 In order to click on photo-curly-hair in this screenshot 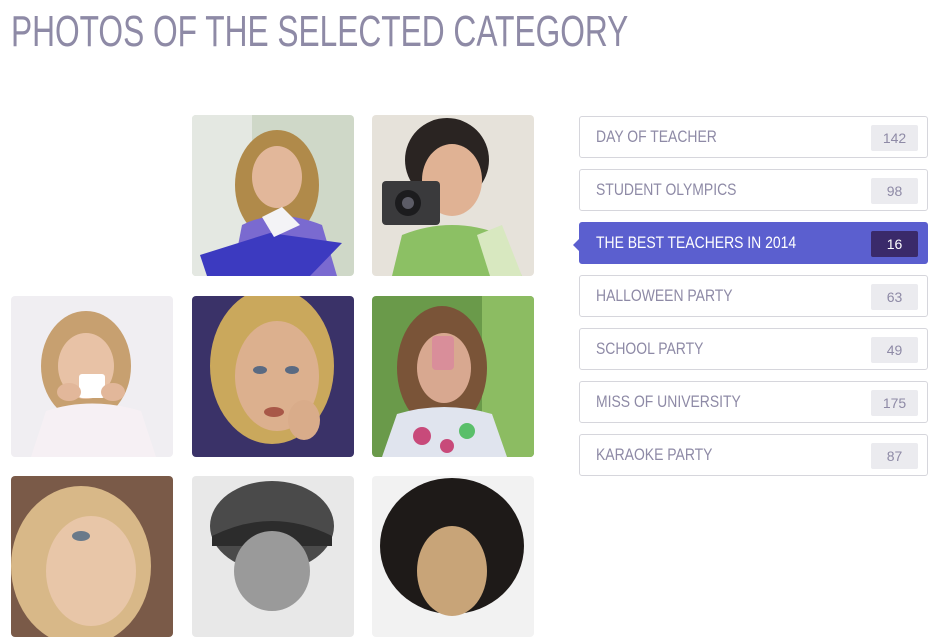, I will do `click(453, 556)`.